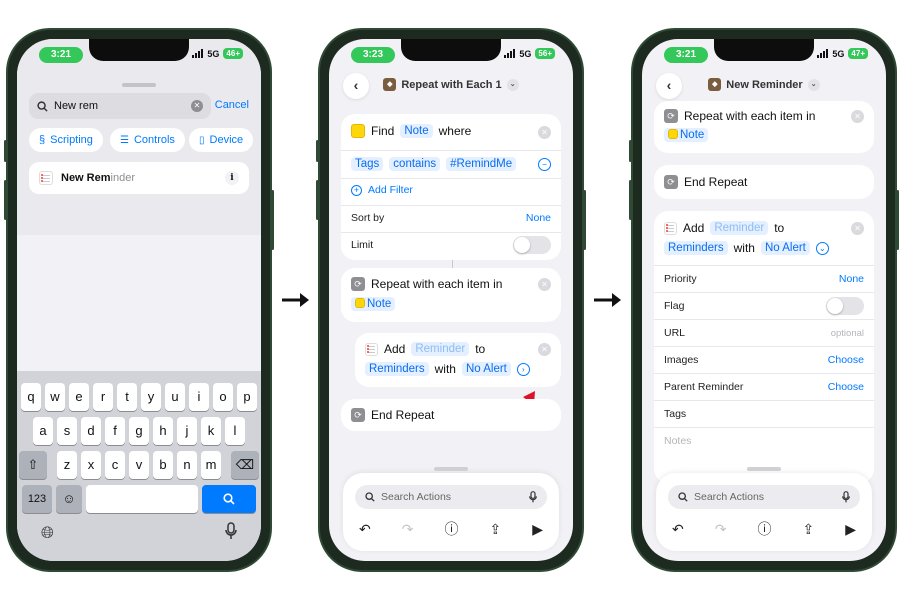 This screenshot has width=900, height=600. I want to click on key-l: l, so click(235, 431).